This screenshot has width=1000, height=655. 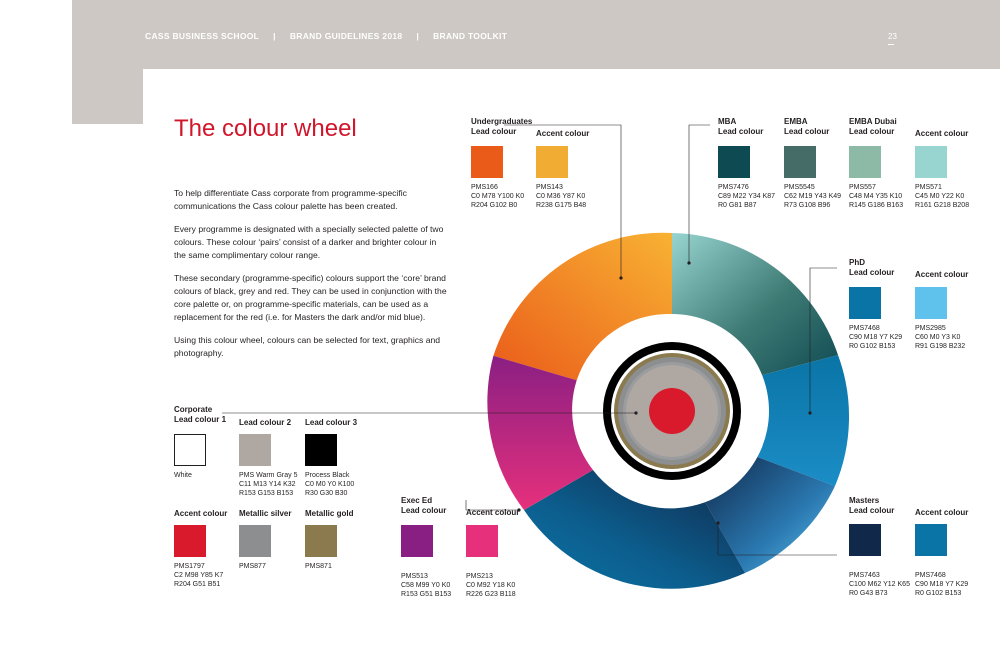 What do you see at coordinates (190, 541) in the screenshot?
I see `swatch-corporate-accent` at bounding box center [190, 541].